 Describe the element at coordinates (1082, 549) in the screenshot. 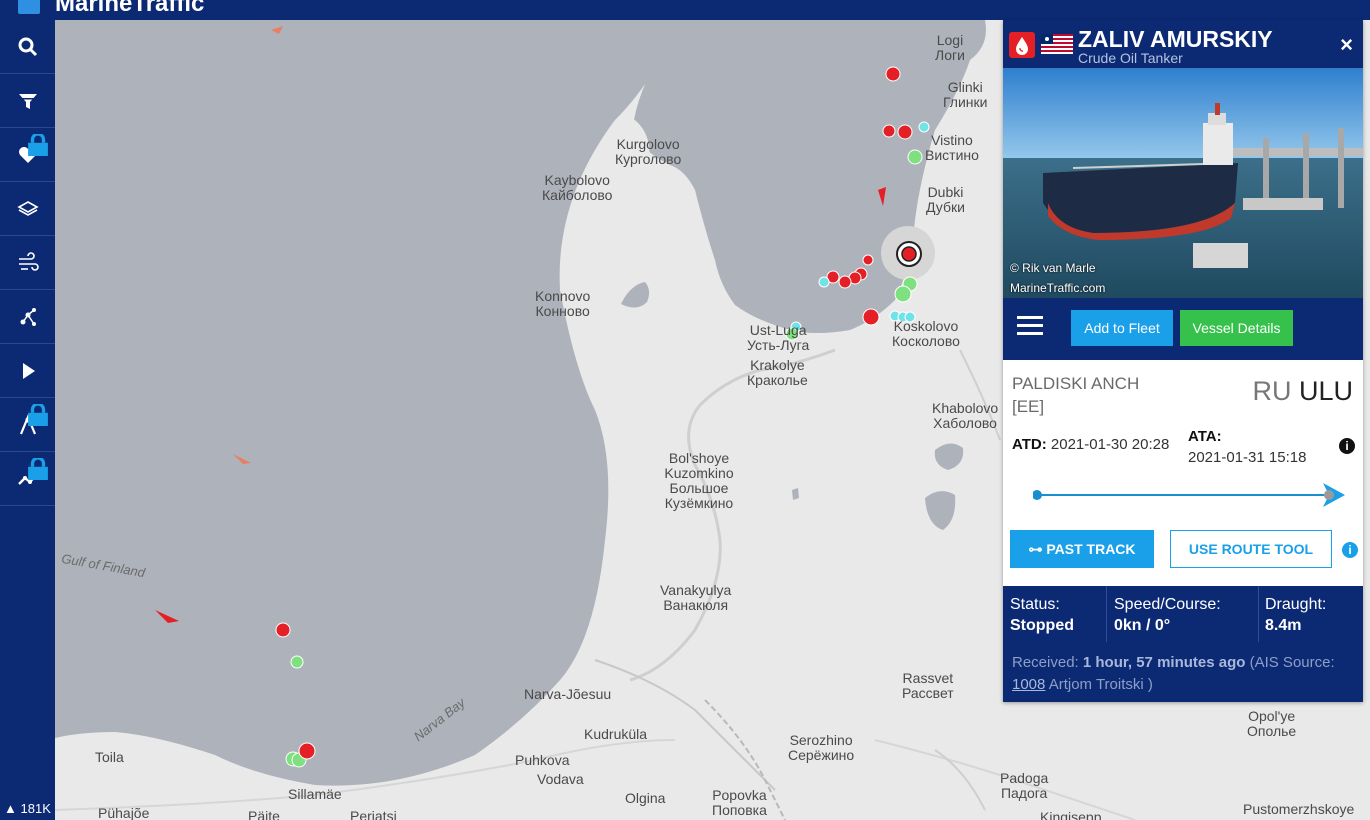

I see `past-track-button: ⊶ PAST TRACK` at that location.